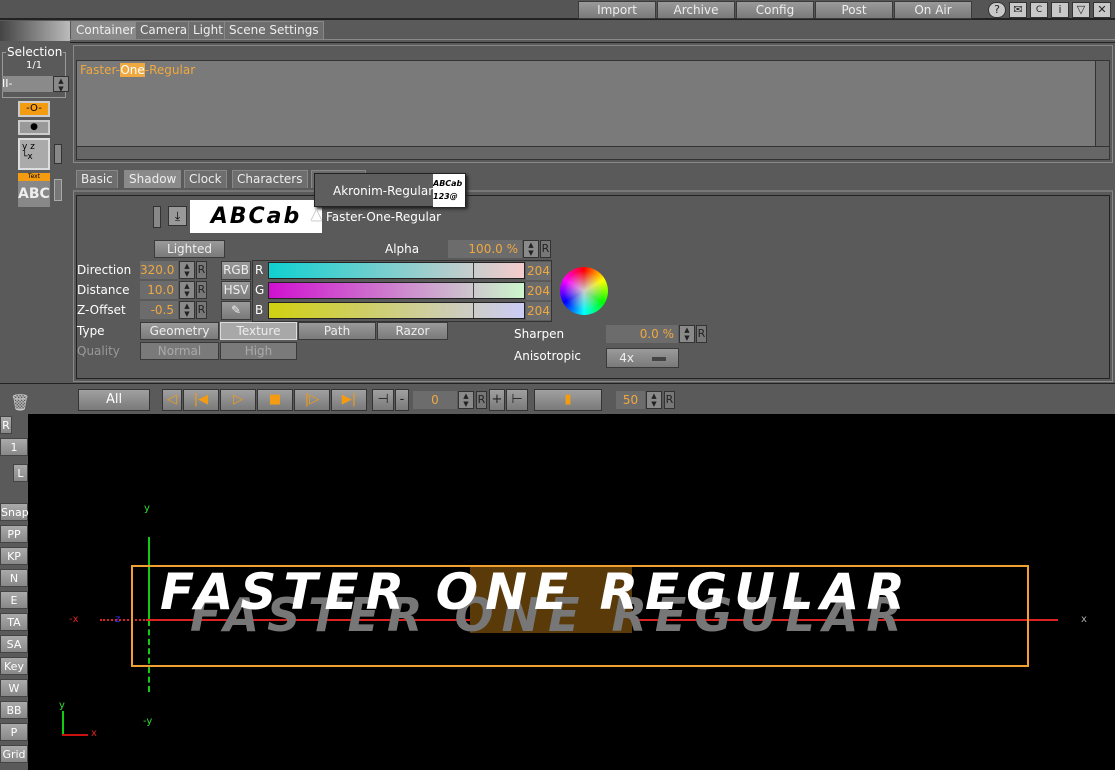 This screenshot has height=770, width=1115. What do you see at coordinates (34, 194) in the screenshot?
I see `text-thumbnail: ABC` at bounding box center [34, 194].